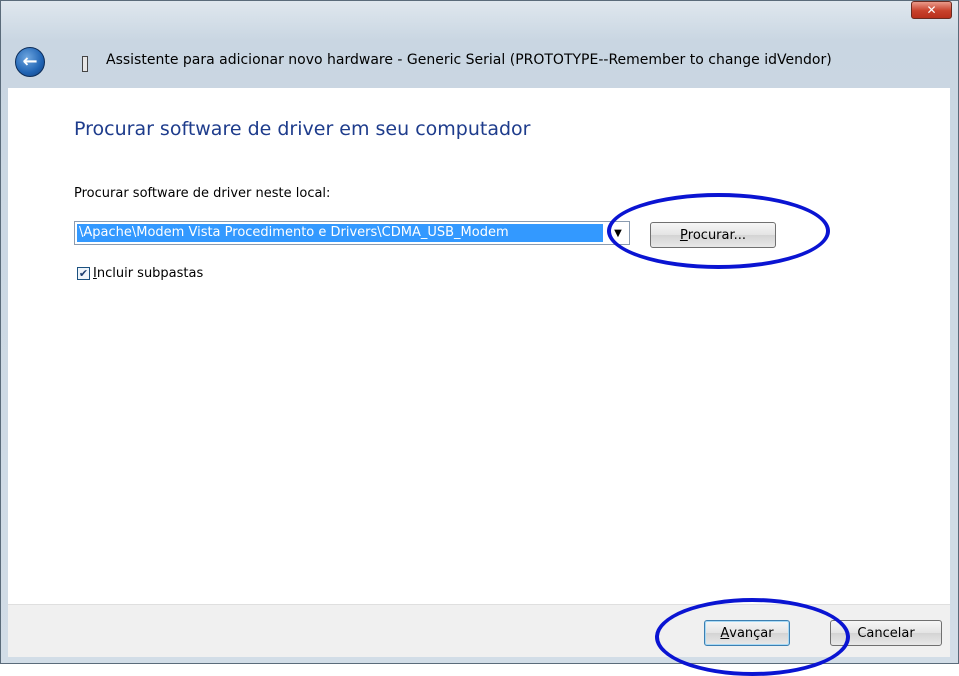 This screenshot has width=959, height=676. What do you see at coordinates (150, 273) in the screenshot?
I see `include-subfolders-label: ncluir subpastas` at bounding box center [150, 273].